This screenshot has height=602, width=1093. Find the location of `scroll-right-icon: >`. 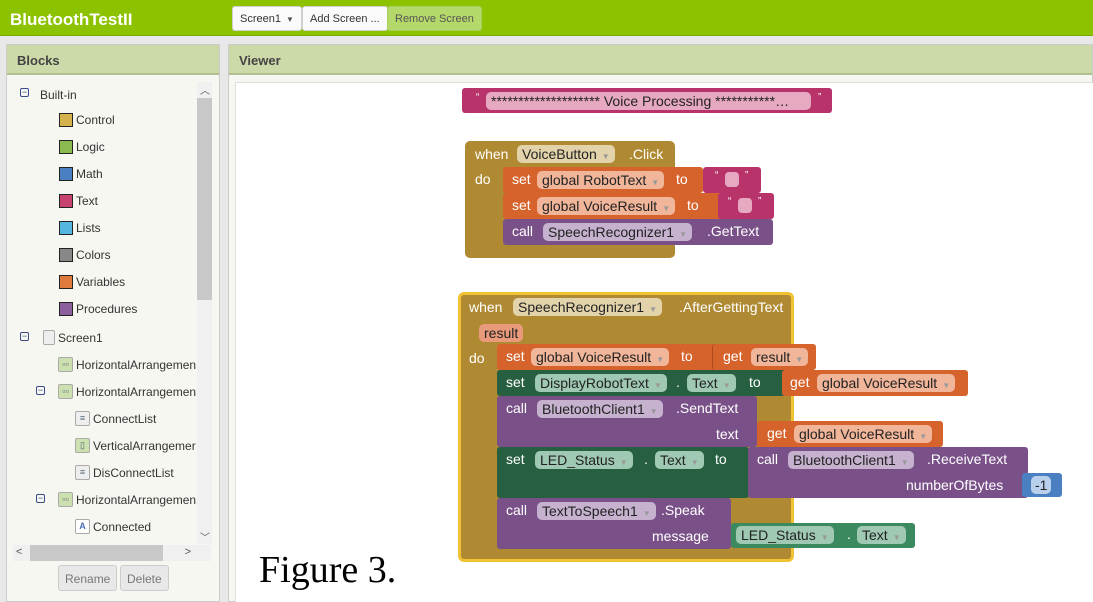

scroll-right-icon: > is located at coordinates (188, 552).